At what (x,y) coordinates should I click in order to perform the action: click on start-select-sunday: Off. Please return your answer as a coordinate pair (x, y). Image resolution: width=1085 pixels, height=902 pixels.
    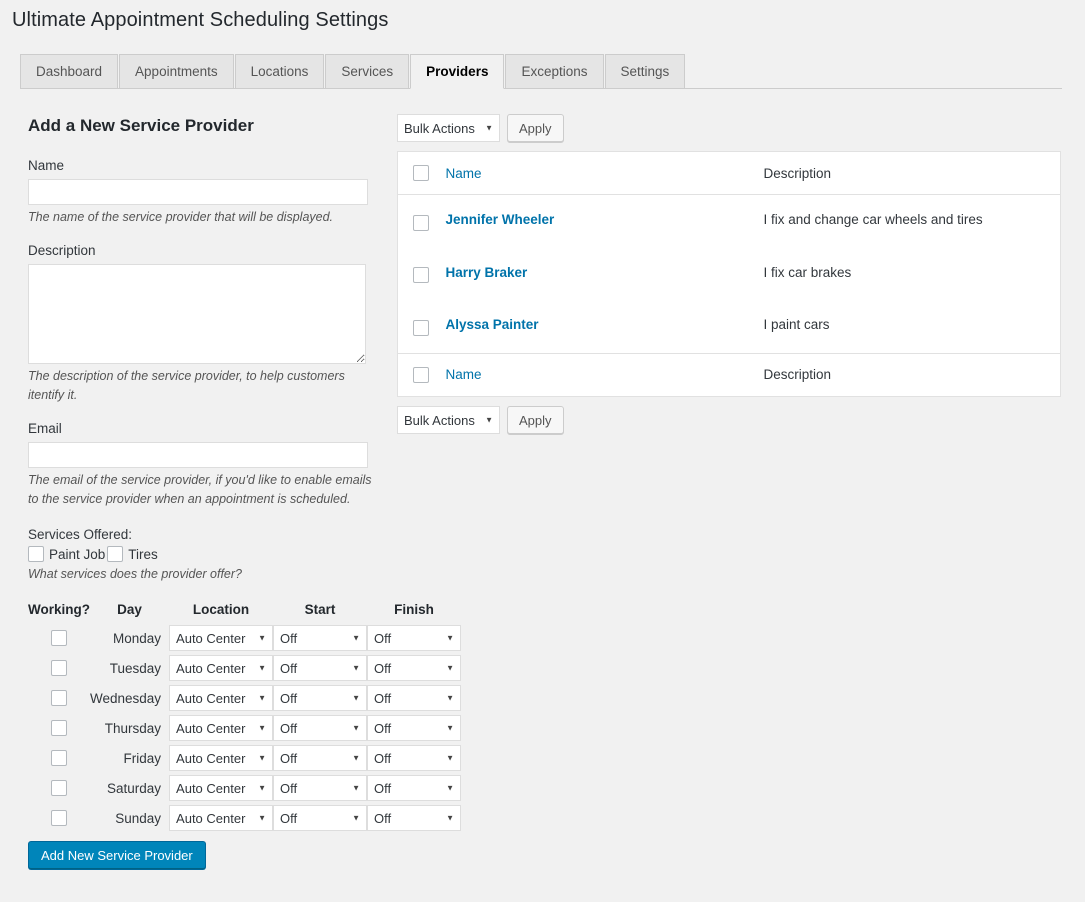
    Looking at the image, I should click on (320, 818).